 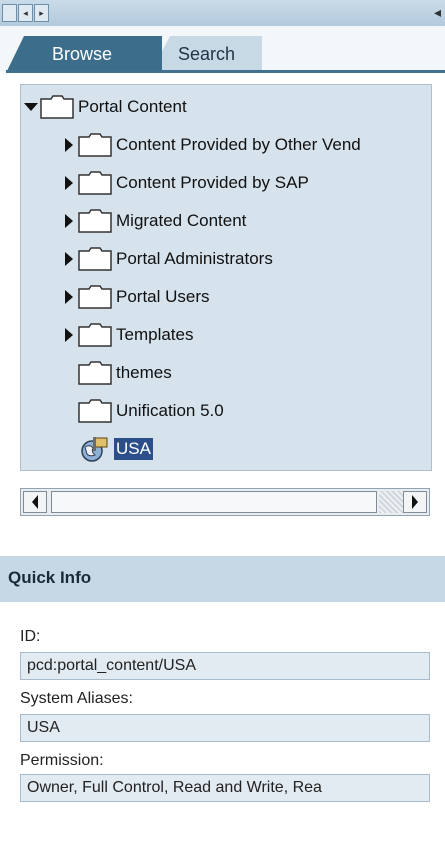 What do you see at coordinates (391, 502) in the screenshot?
I see `scroll-track` at bounding box center [391, 502].